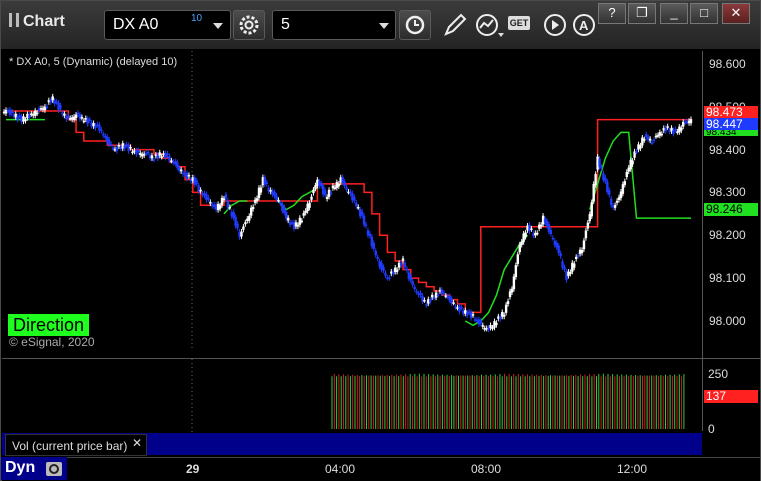 The height and width of the screenshot is (481, 761). Describe the element at coordinates (727, 235) in the screenshot. I see `price-tick: 98.200` at that location.